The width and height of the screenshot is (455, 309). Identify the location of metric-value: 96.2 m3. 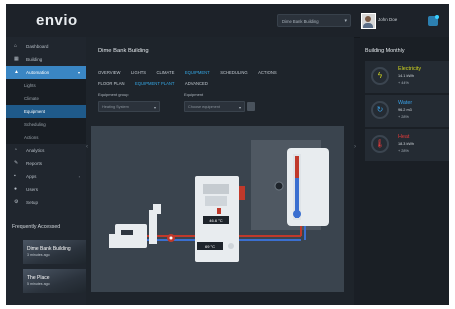
(405, 110).